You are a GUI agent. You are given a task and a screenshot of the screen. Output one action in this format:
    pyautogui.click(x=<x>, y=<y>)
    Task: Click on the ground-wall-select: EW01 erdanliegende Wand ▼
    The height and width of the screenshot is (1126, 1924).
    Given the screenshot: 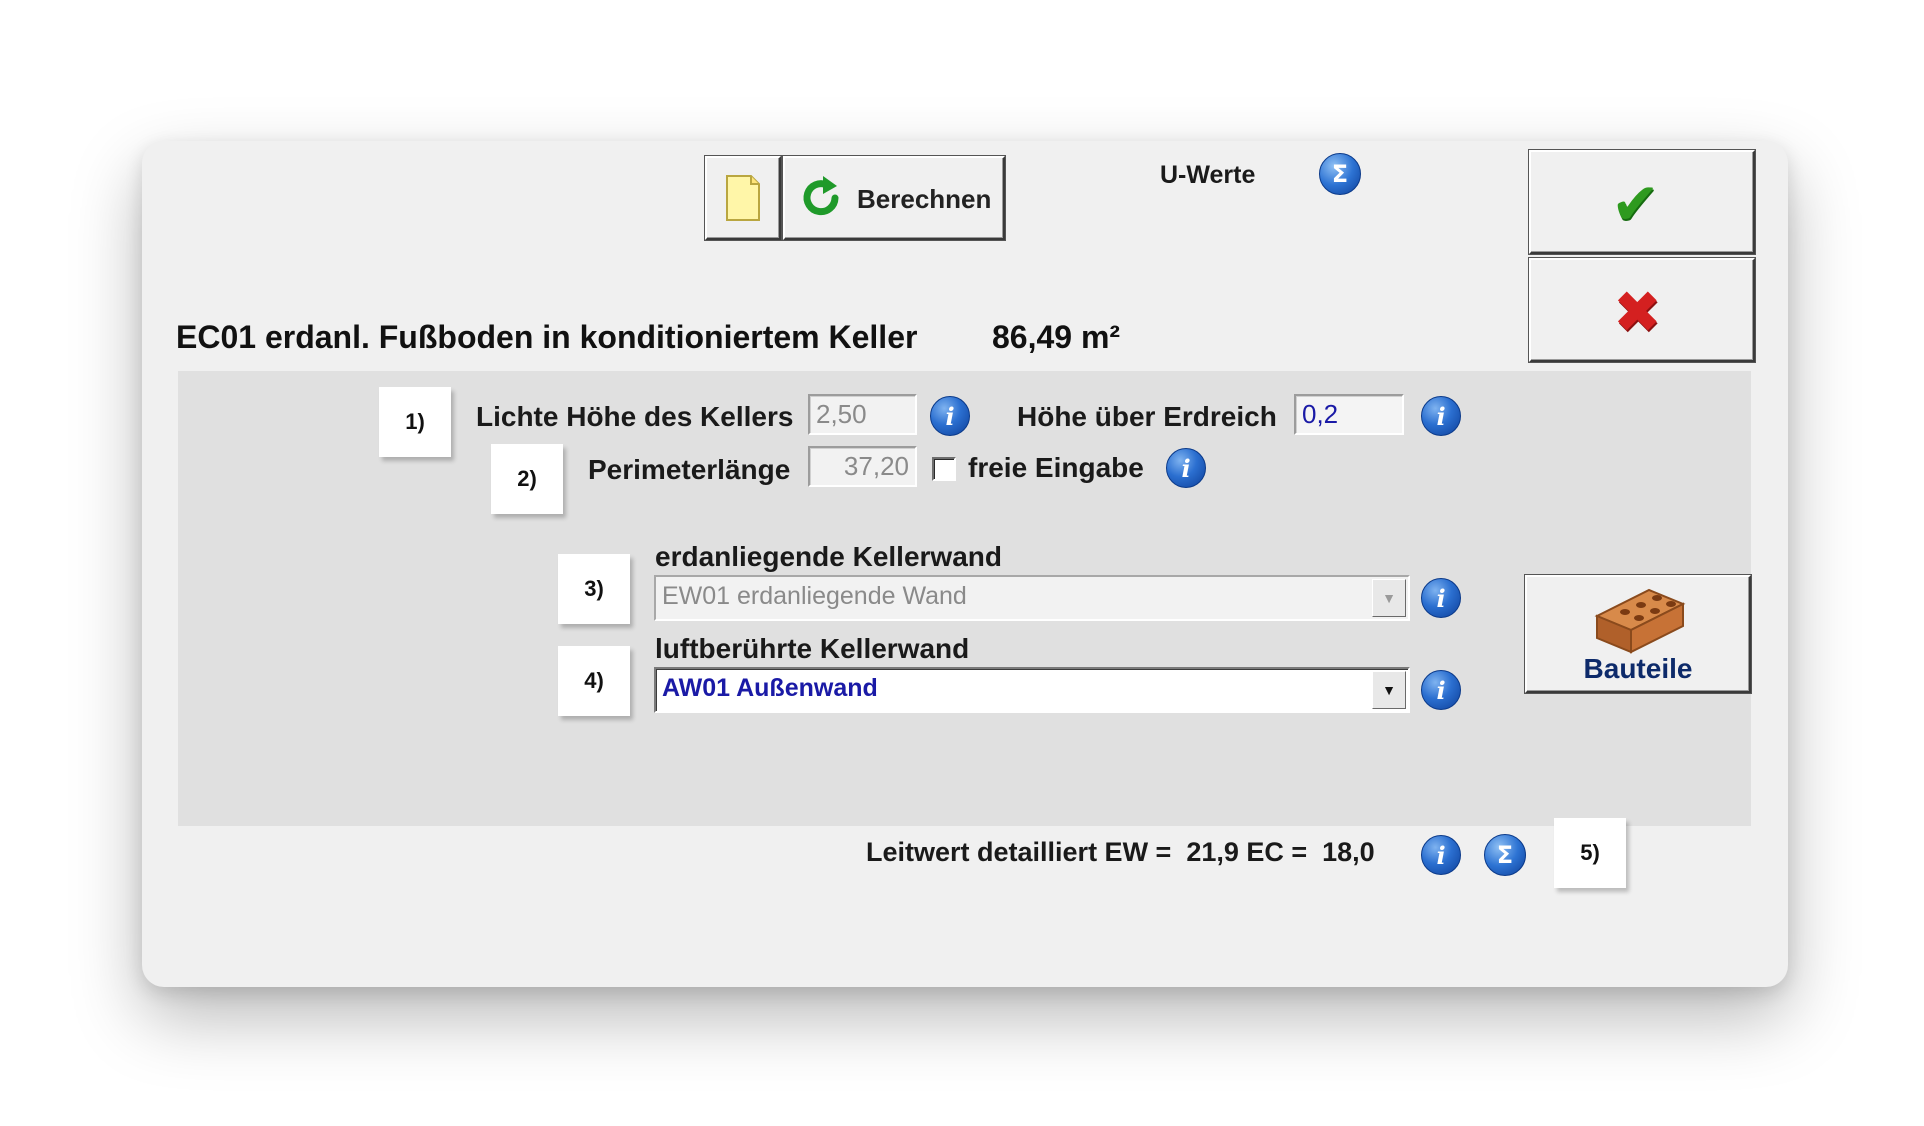 What is the action you would take?
    pyautogui.click(x=1032, y=598)
    